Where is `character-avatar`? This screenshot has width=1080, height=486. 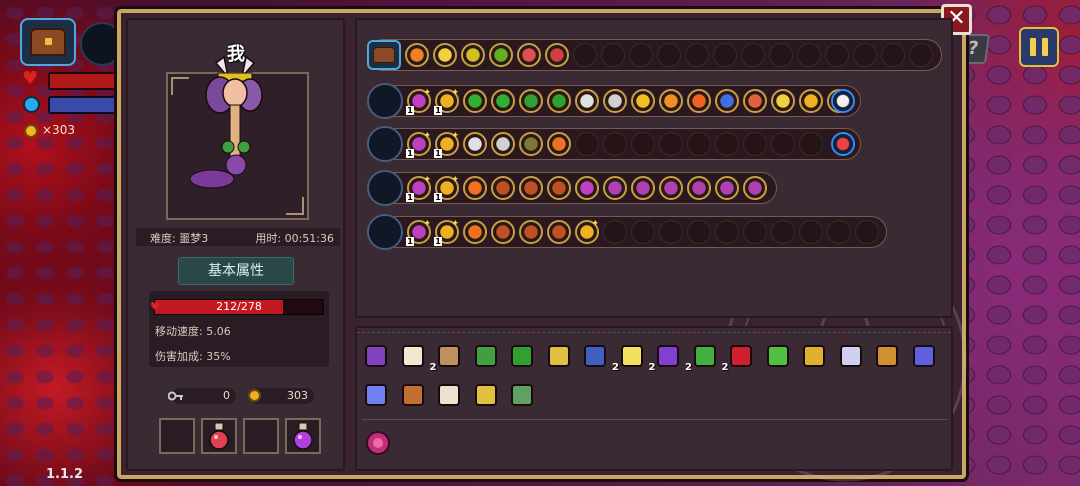
character-avatar is located at coordinates (226, 122).